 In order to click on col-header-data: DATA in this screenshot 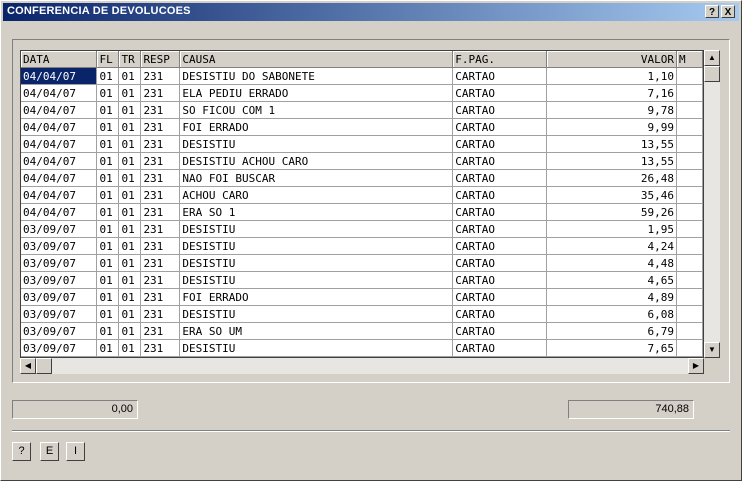, I will do `click(59, 59)`.